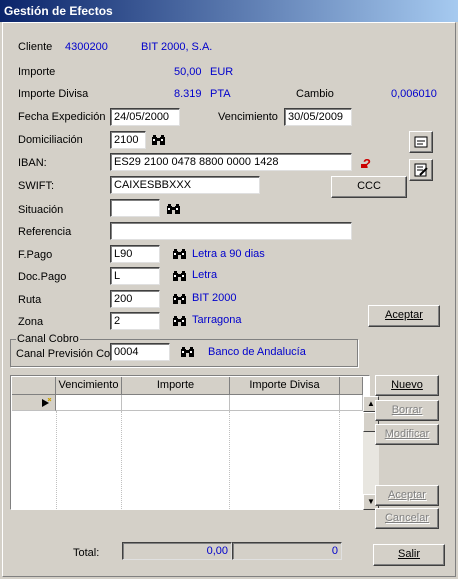 This screenshot has height=579, width=458. What do you see at coordinates (205, 275) in the screenshot?
I see `docpago-desc: Letra` at bounding box center [205, 275].